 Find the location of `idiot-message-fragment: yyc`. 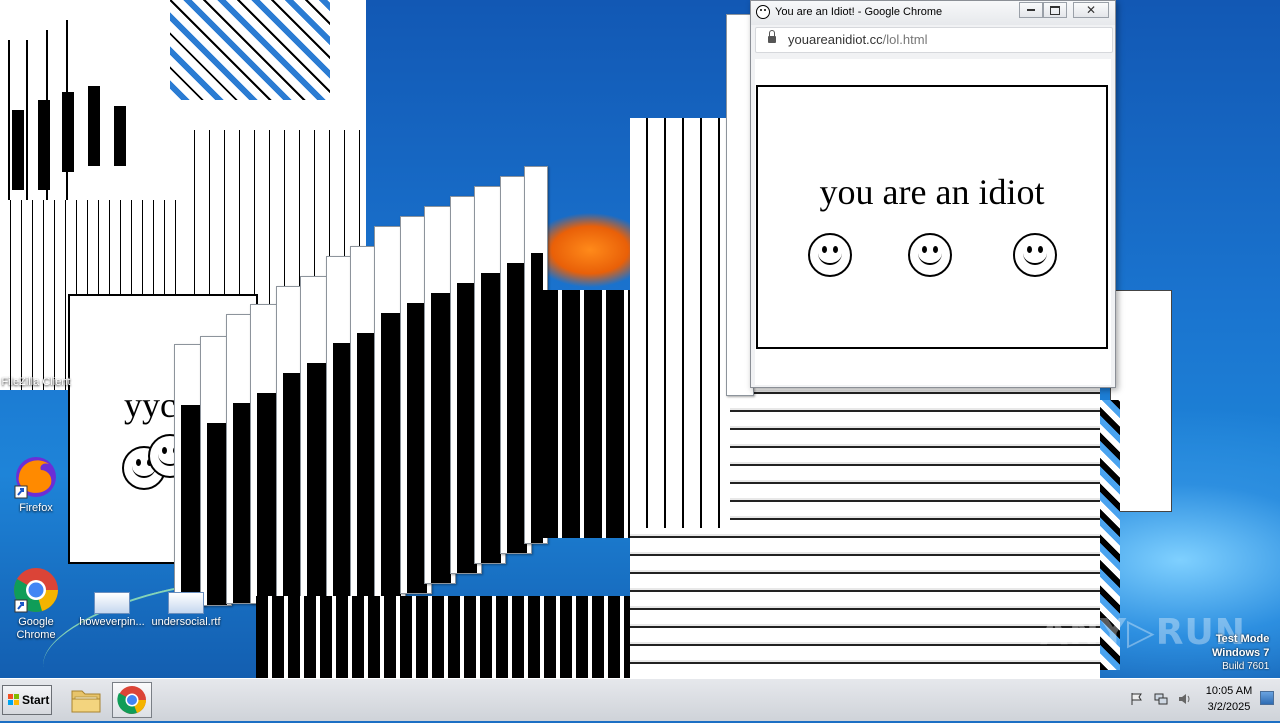

idiot-message-fragment: yyc is located at coordinates (150, 405).